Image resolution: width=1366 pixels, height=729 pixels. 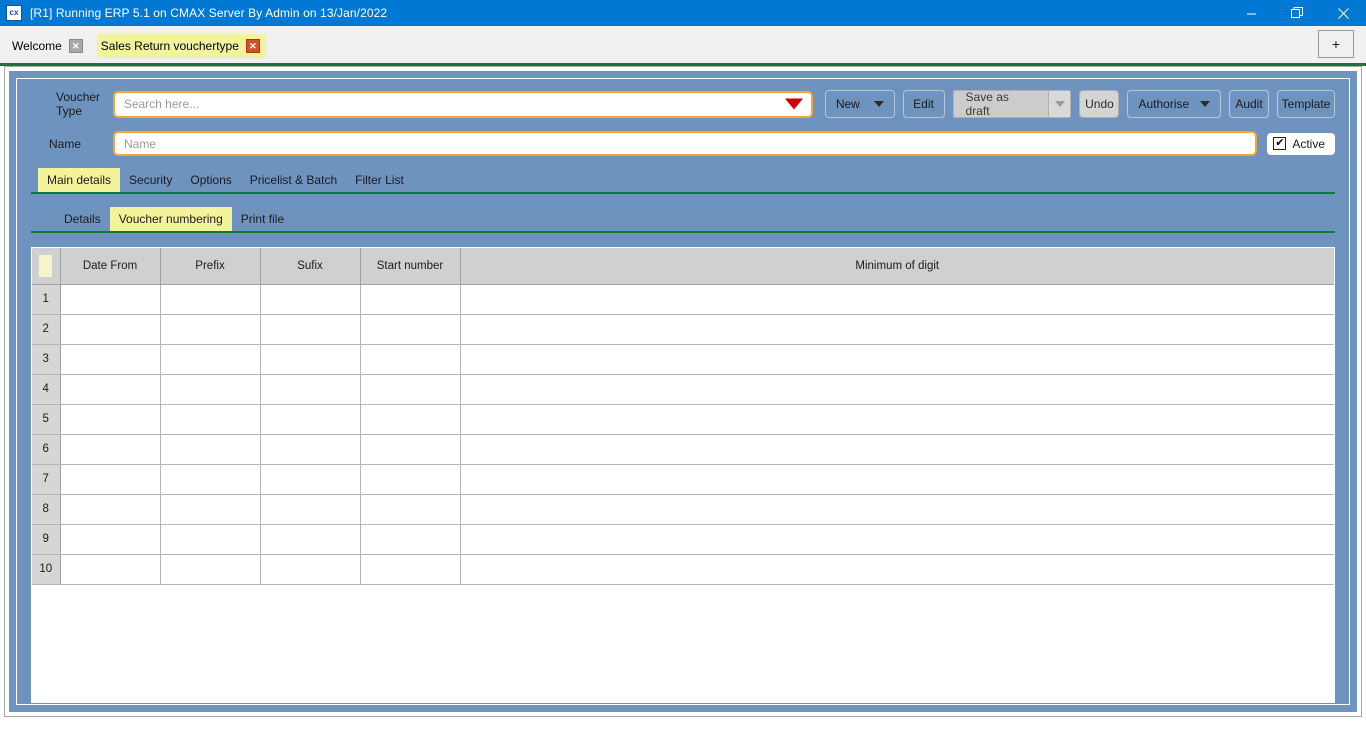 What do you see at coordinates (1000, 104) in the screenshot?
I see `save-as-draft-button: Save as draft` at bounding box center [1000, 104].